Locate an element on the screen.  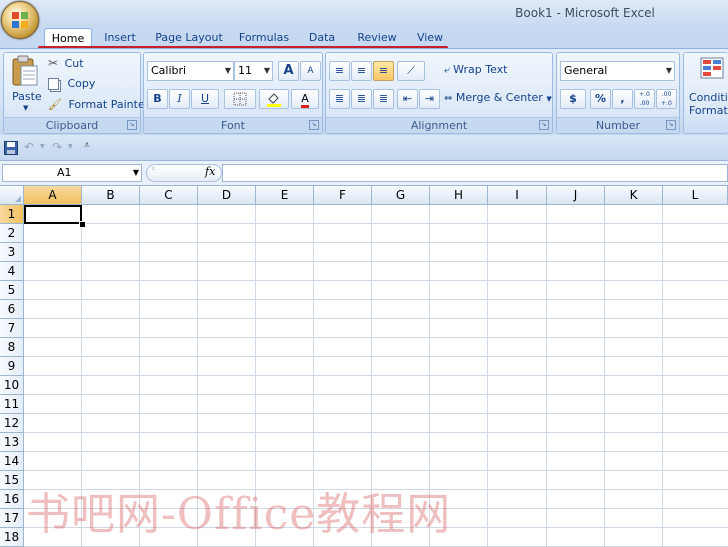
row-header: 10 is located at coordinates (12, 385).